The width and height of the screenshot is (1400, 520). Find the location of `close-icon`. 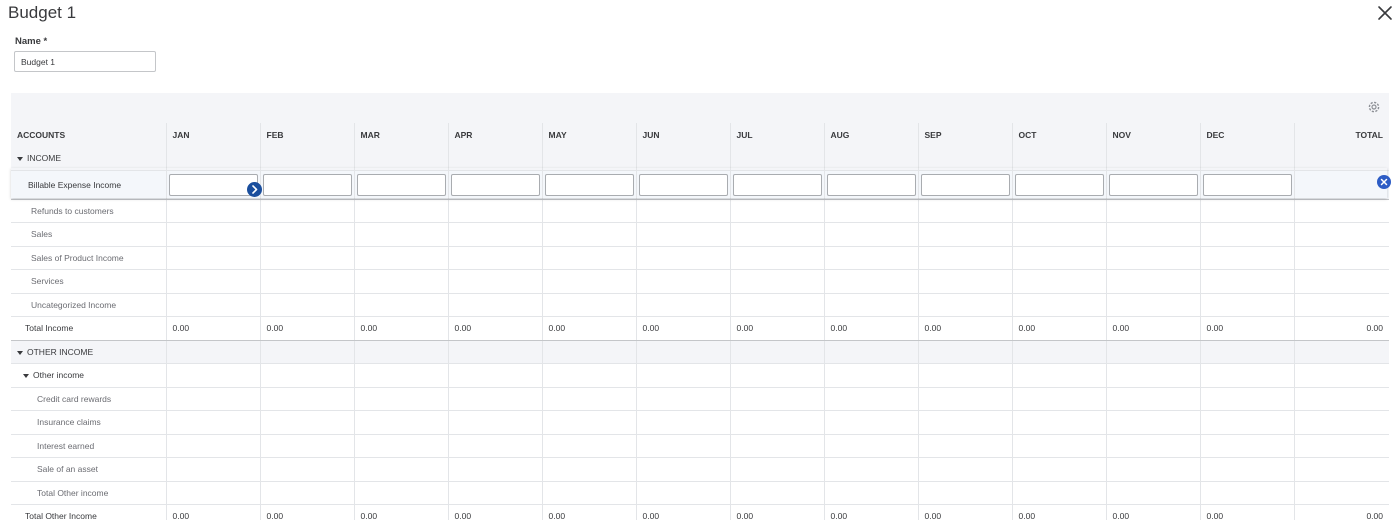

close-icon is located at coordinates (1385, 13).